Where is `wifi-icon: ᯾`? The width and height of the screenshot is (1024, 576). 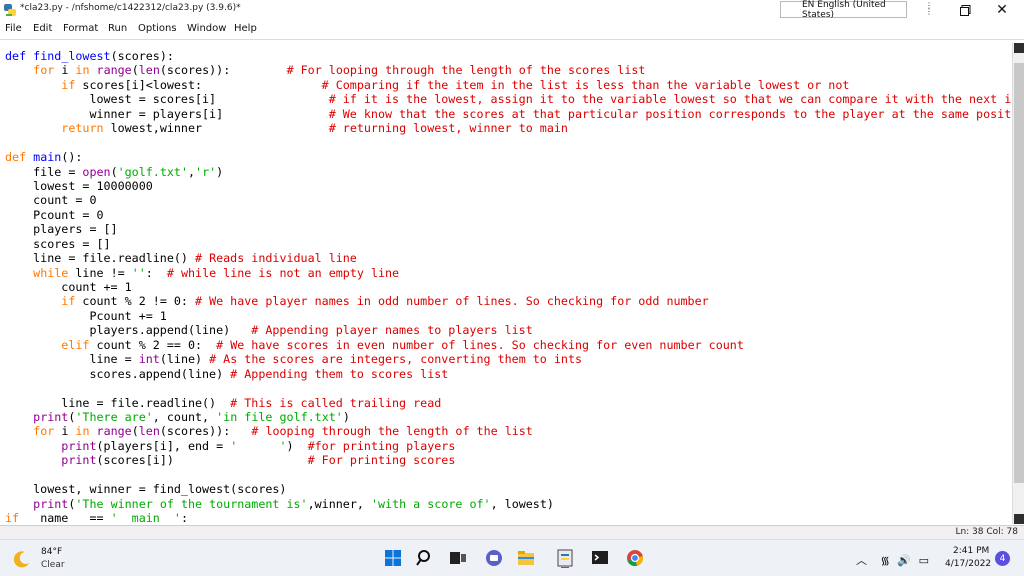 wifi-icon: ᯾ is located at coordinates (885, 560).